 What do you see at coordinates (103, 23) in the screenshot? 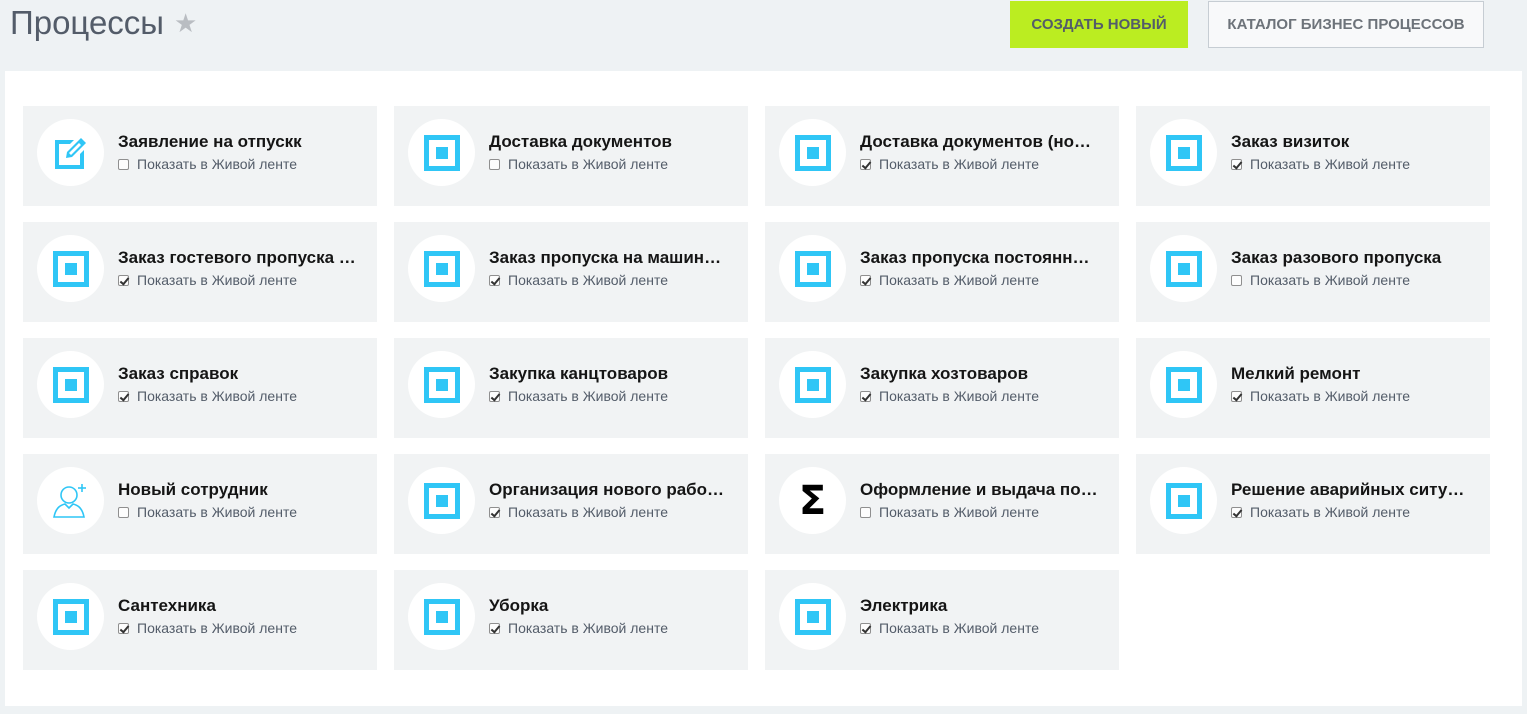
I see `page-title: Процессы ★` at bounding box center [103, 23].